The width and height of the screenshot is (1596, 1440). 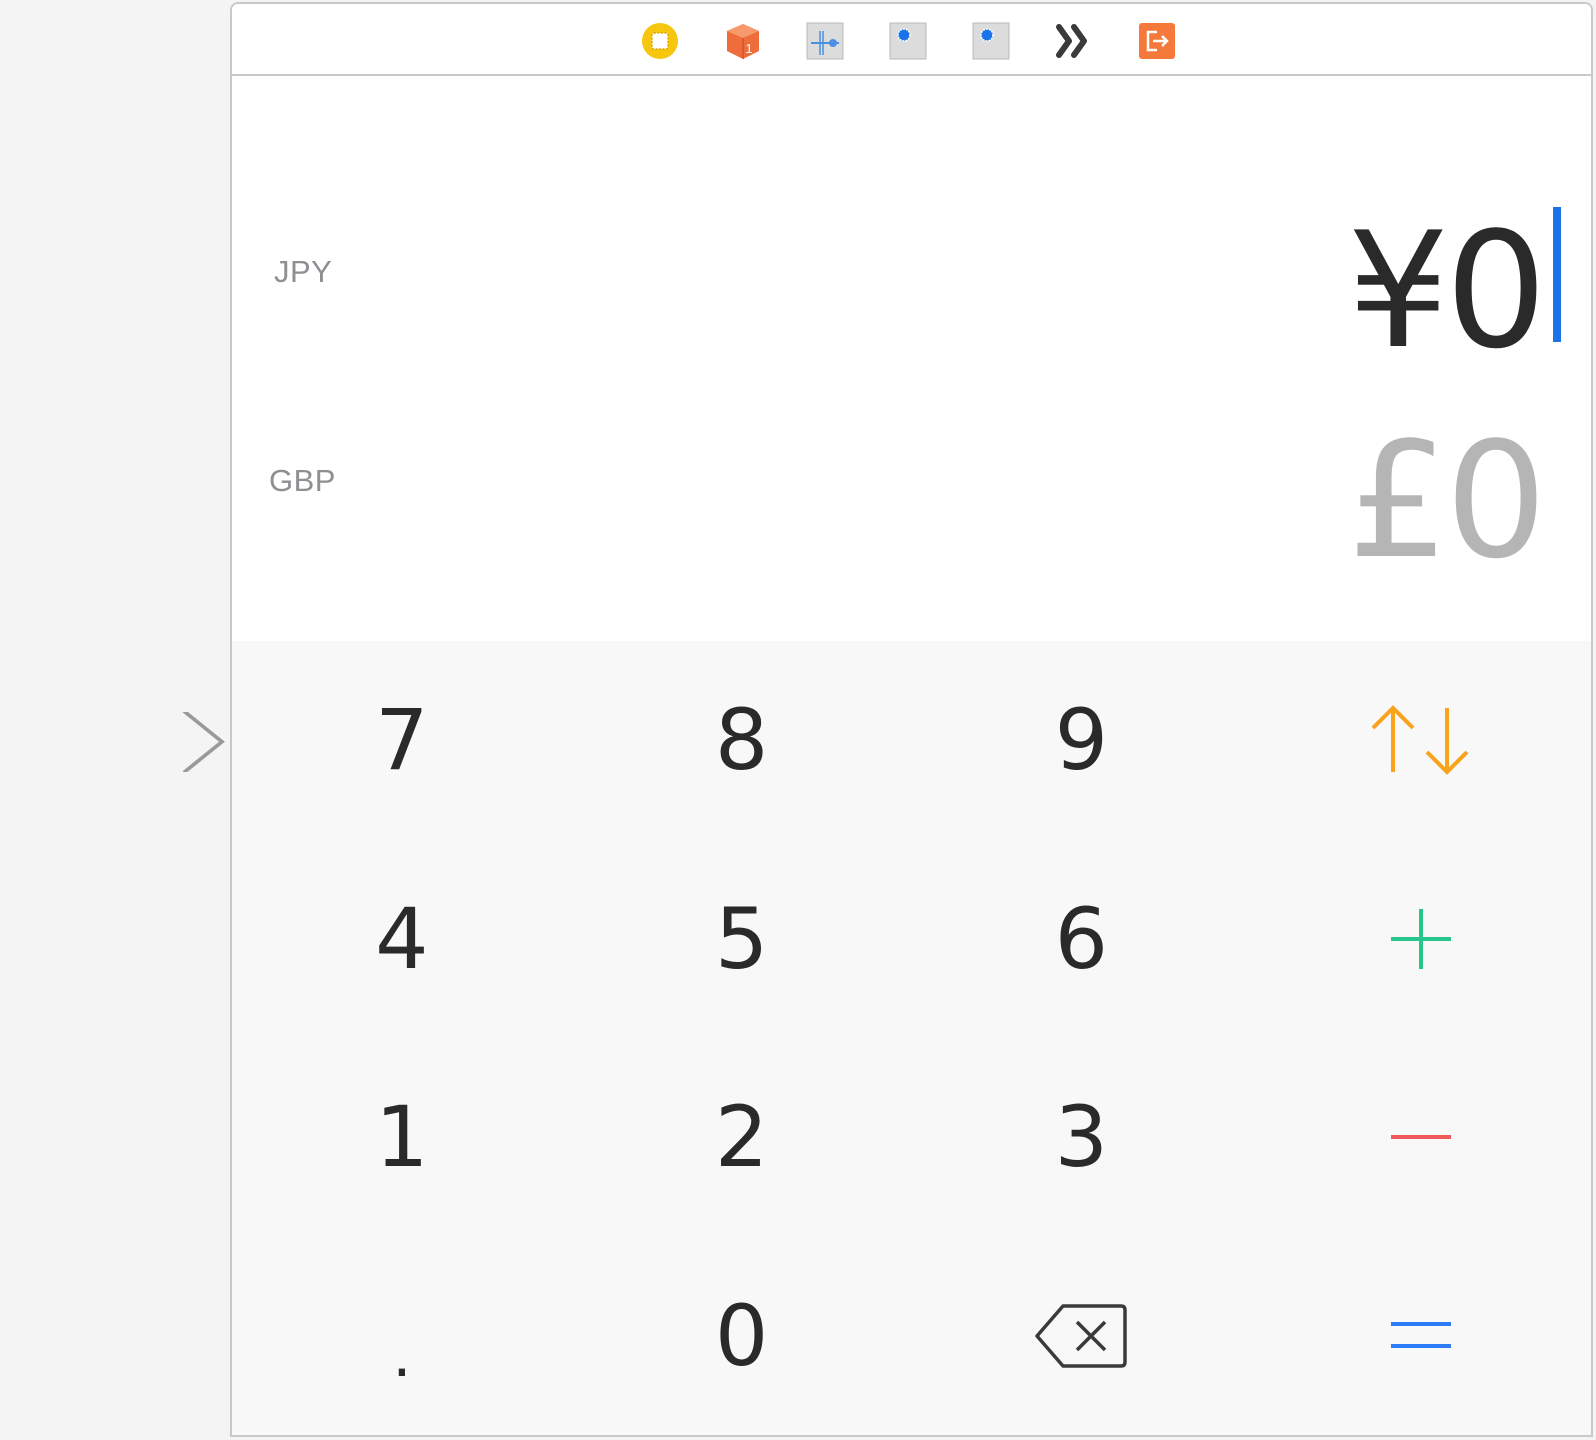 I want to click on key-1: 1, so click(x=402, y=1137).